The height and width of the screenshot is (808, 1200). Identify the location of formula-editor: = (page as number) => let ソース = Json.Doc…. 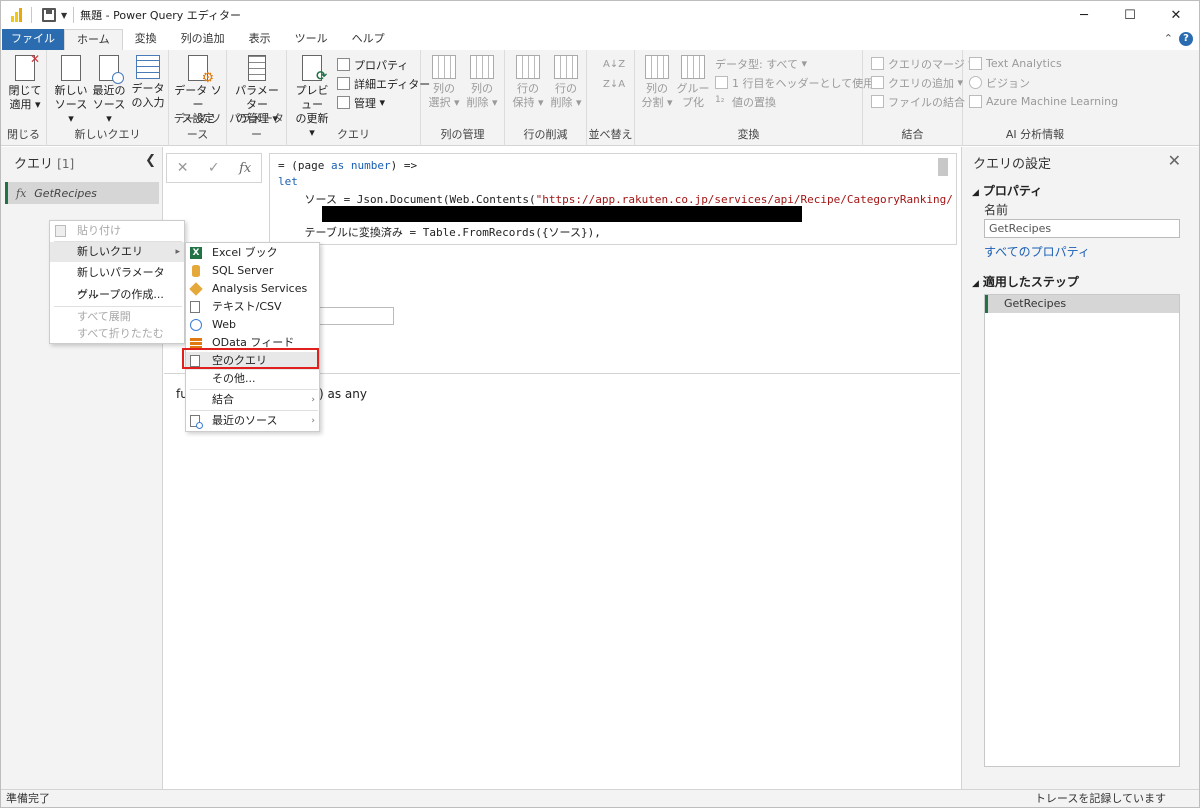
(613, 199).